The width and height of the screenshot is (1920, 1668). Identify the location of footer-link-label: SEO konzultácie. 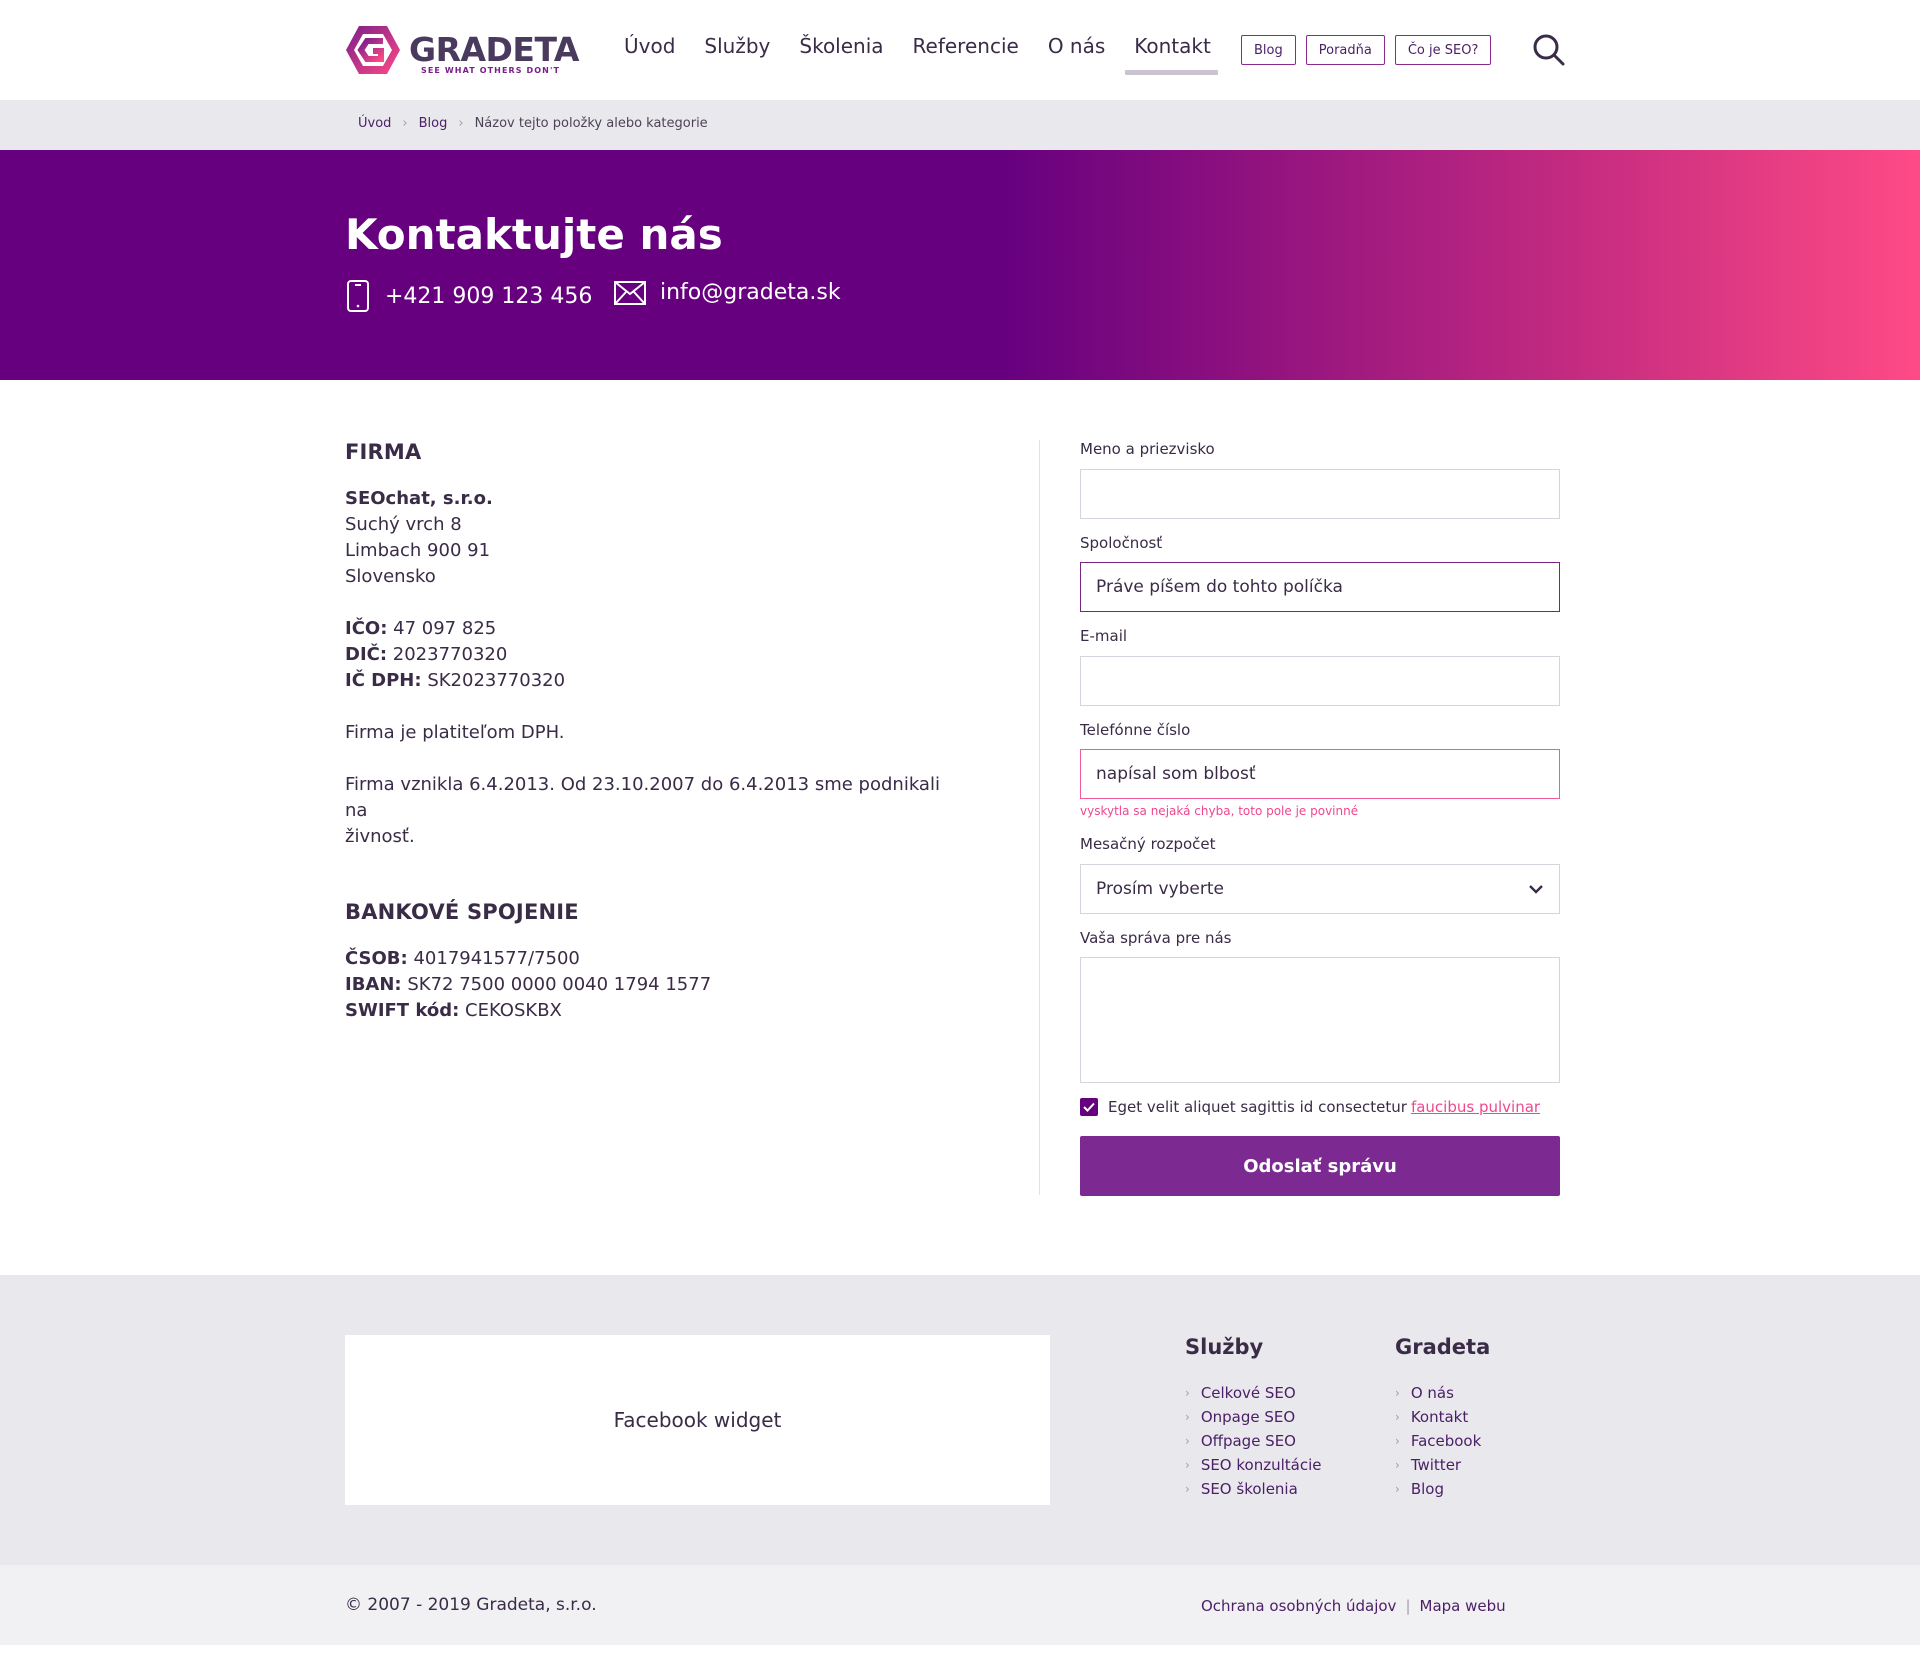
(1261, 1465).